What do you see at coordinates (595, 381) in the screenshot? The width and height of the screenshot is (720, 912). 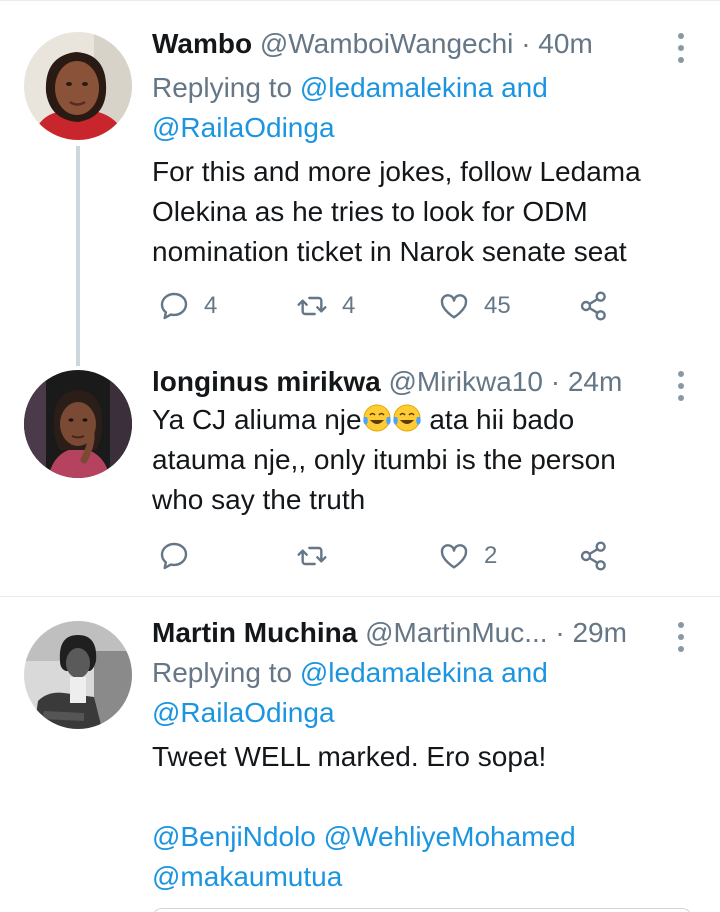 I see `timestamp: 24m` at bounding box center [595, 381].